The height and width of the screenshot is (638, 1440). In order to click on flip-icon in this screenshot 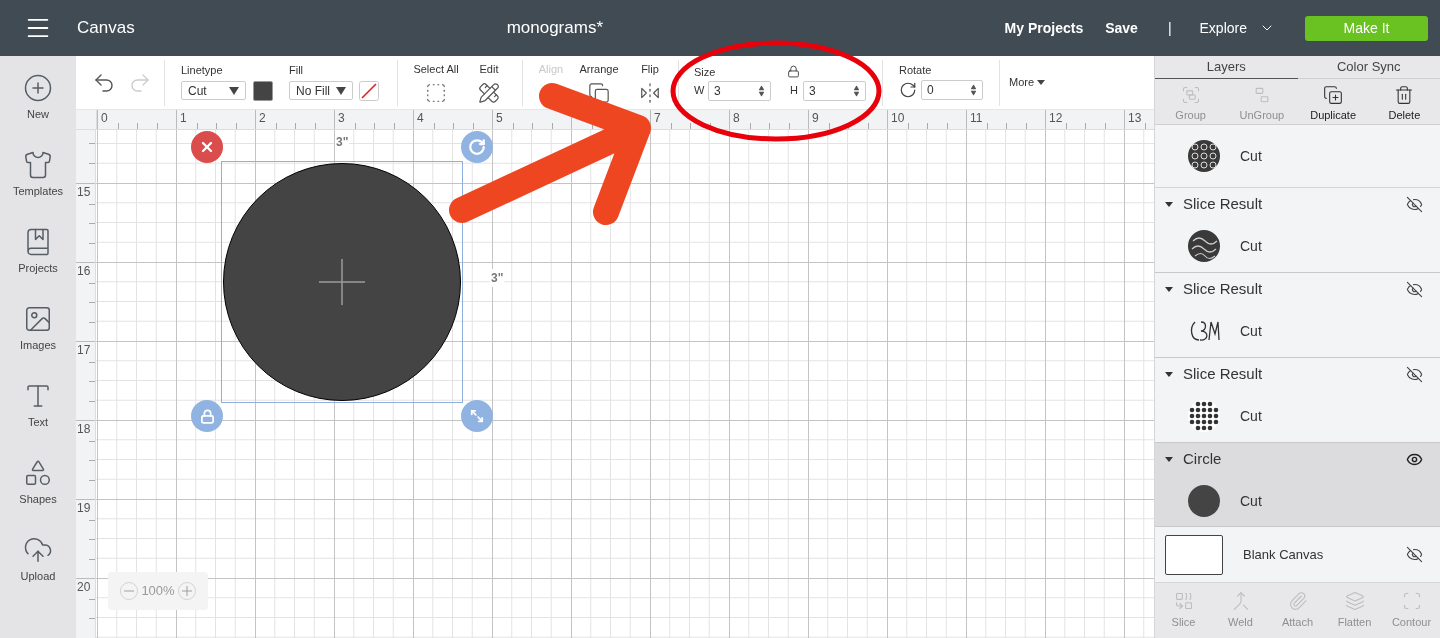, I will do `click(650, 93)`.